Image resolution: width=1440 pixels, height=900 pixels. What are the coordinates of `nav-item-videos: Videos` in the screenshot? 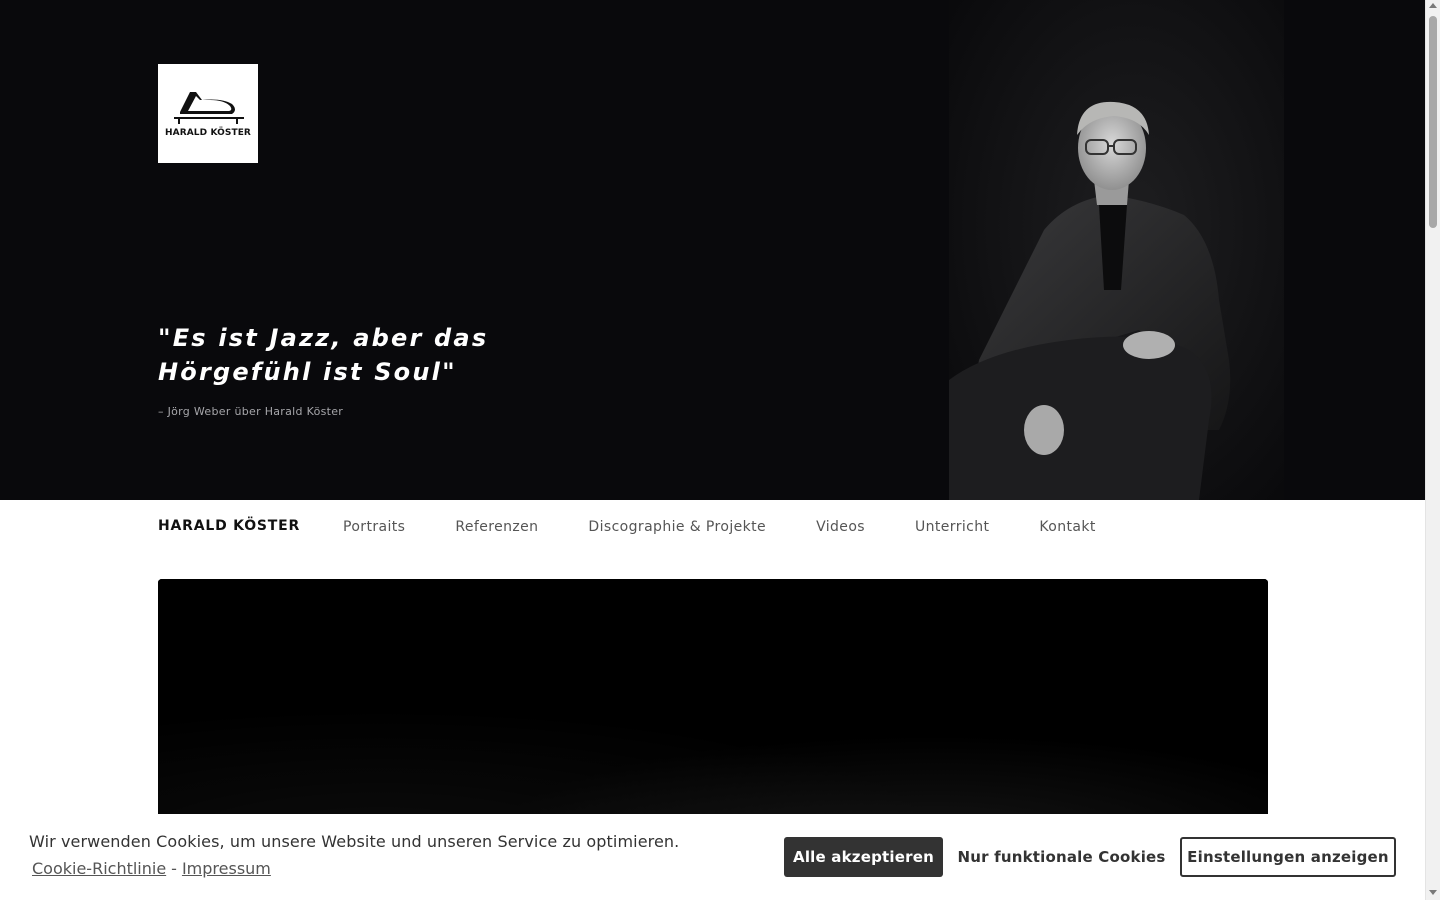 It's located at (840, 527).